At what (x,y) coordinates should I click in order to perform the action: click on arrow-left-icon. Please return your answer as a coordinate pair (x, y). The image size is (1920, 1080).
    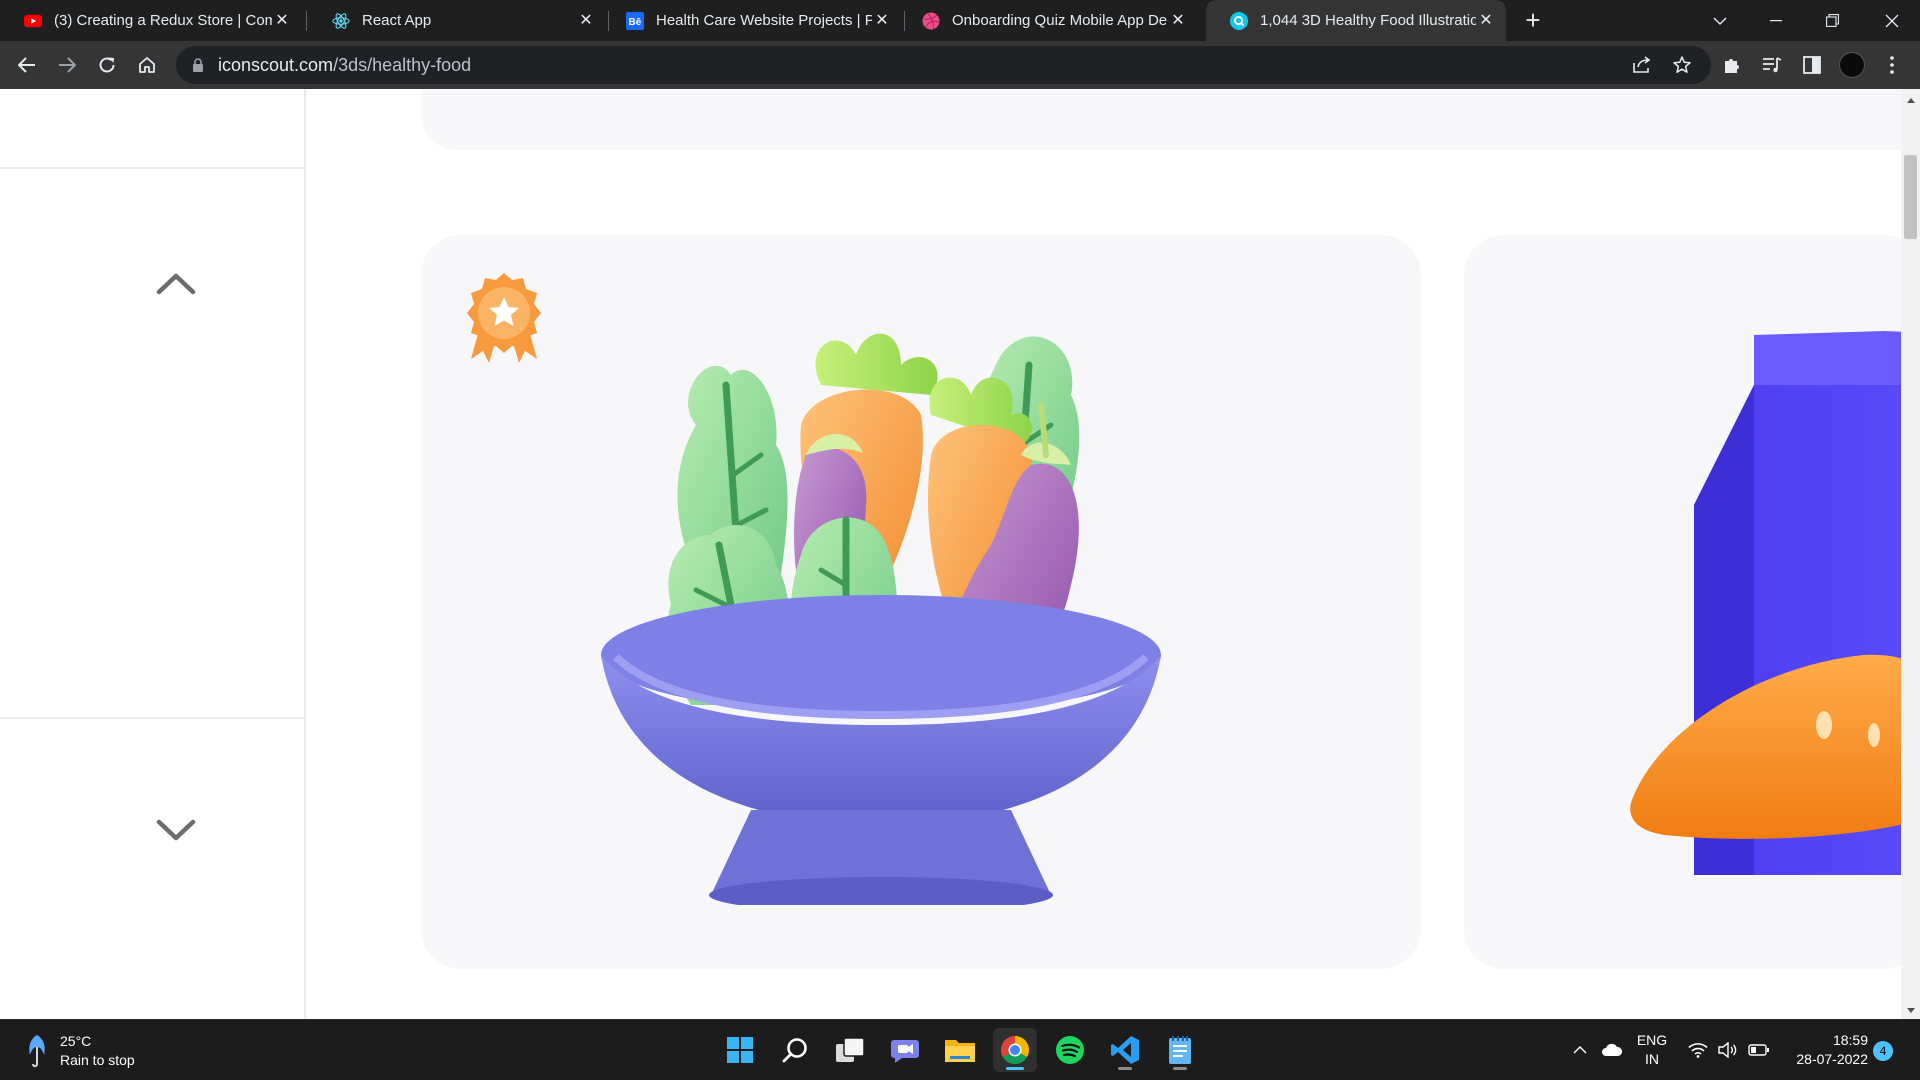
    Looking at the image, I should click on (26, 65).